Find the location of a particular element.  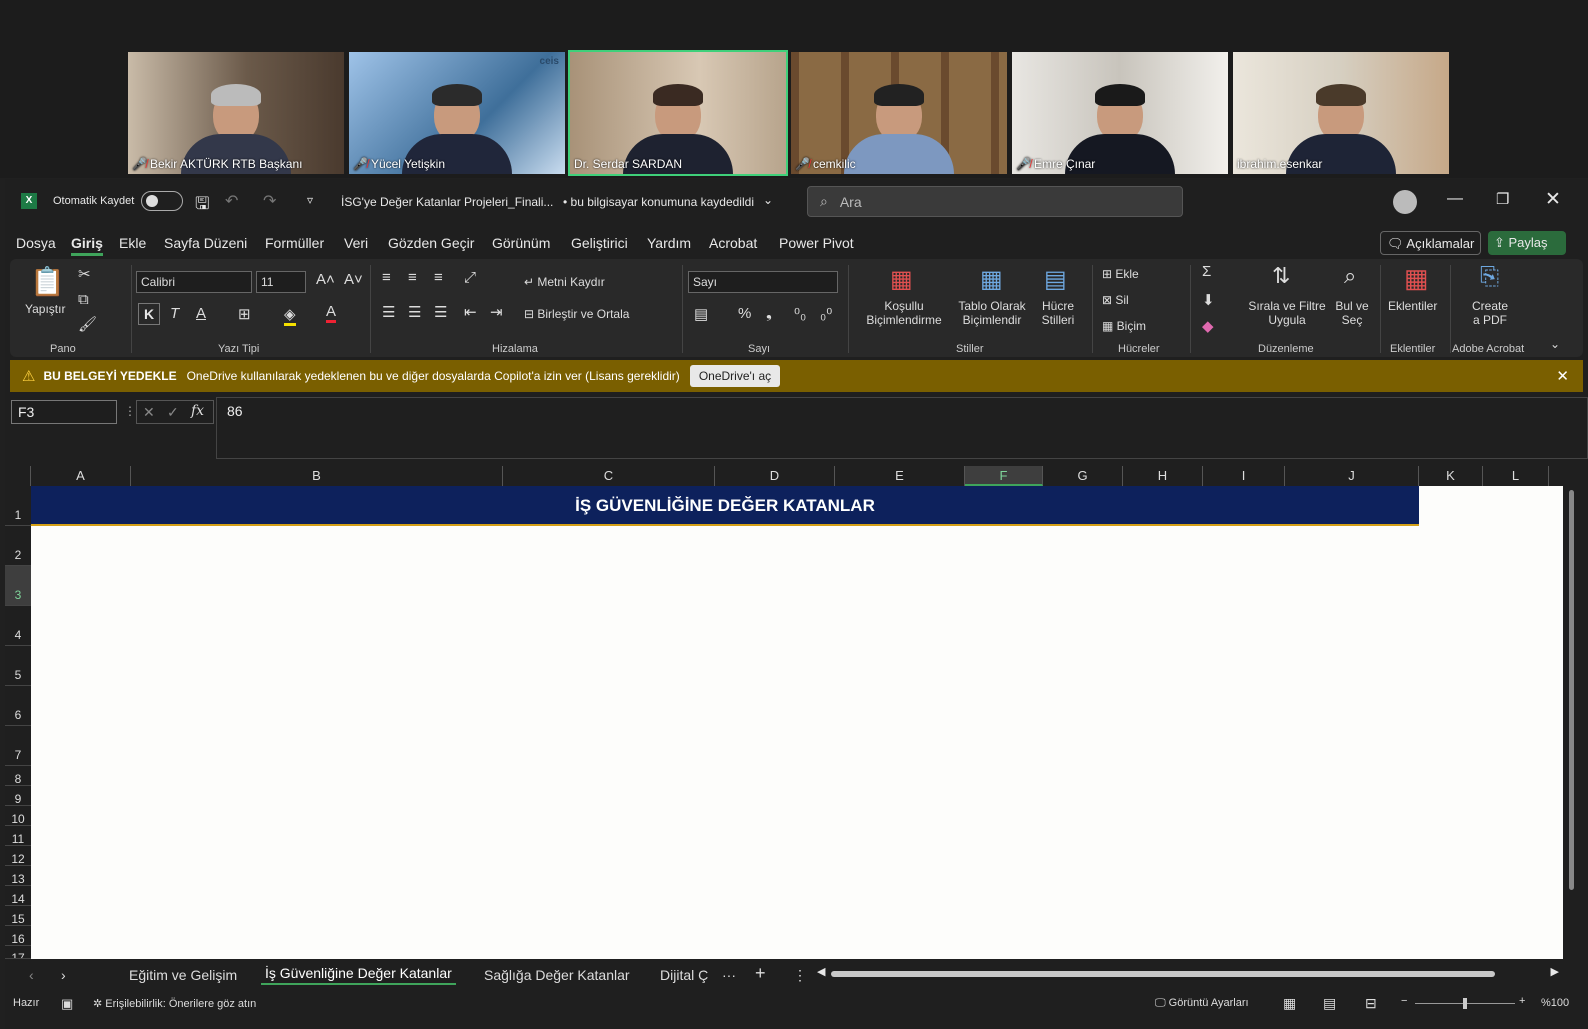

tab-gelistirici: Geliştirici is located at coordinates (599, 243).